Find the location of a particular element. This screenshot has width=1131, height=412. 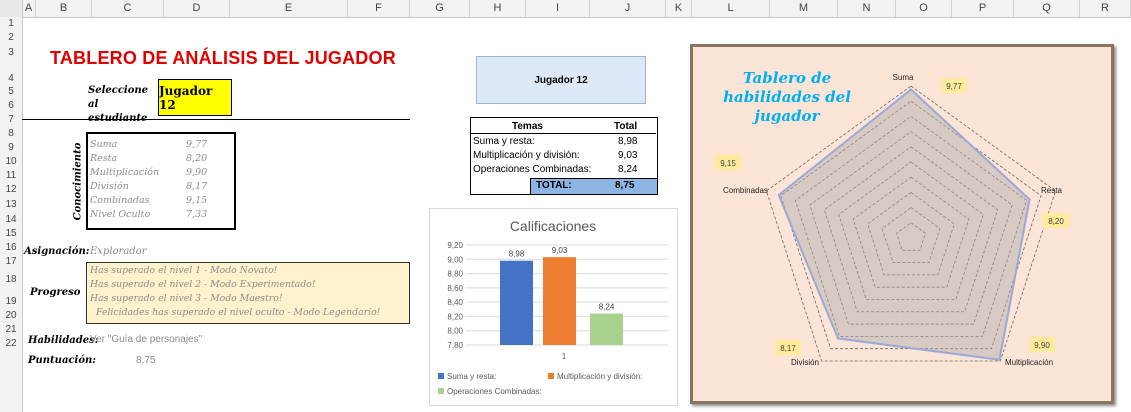

row-header-16: 16 is located at coordinates (11, 248).